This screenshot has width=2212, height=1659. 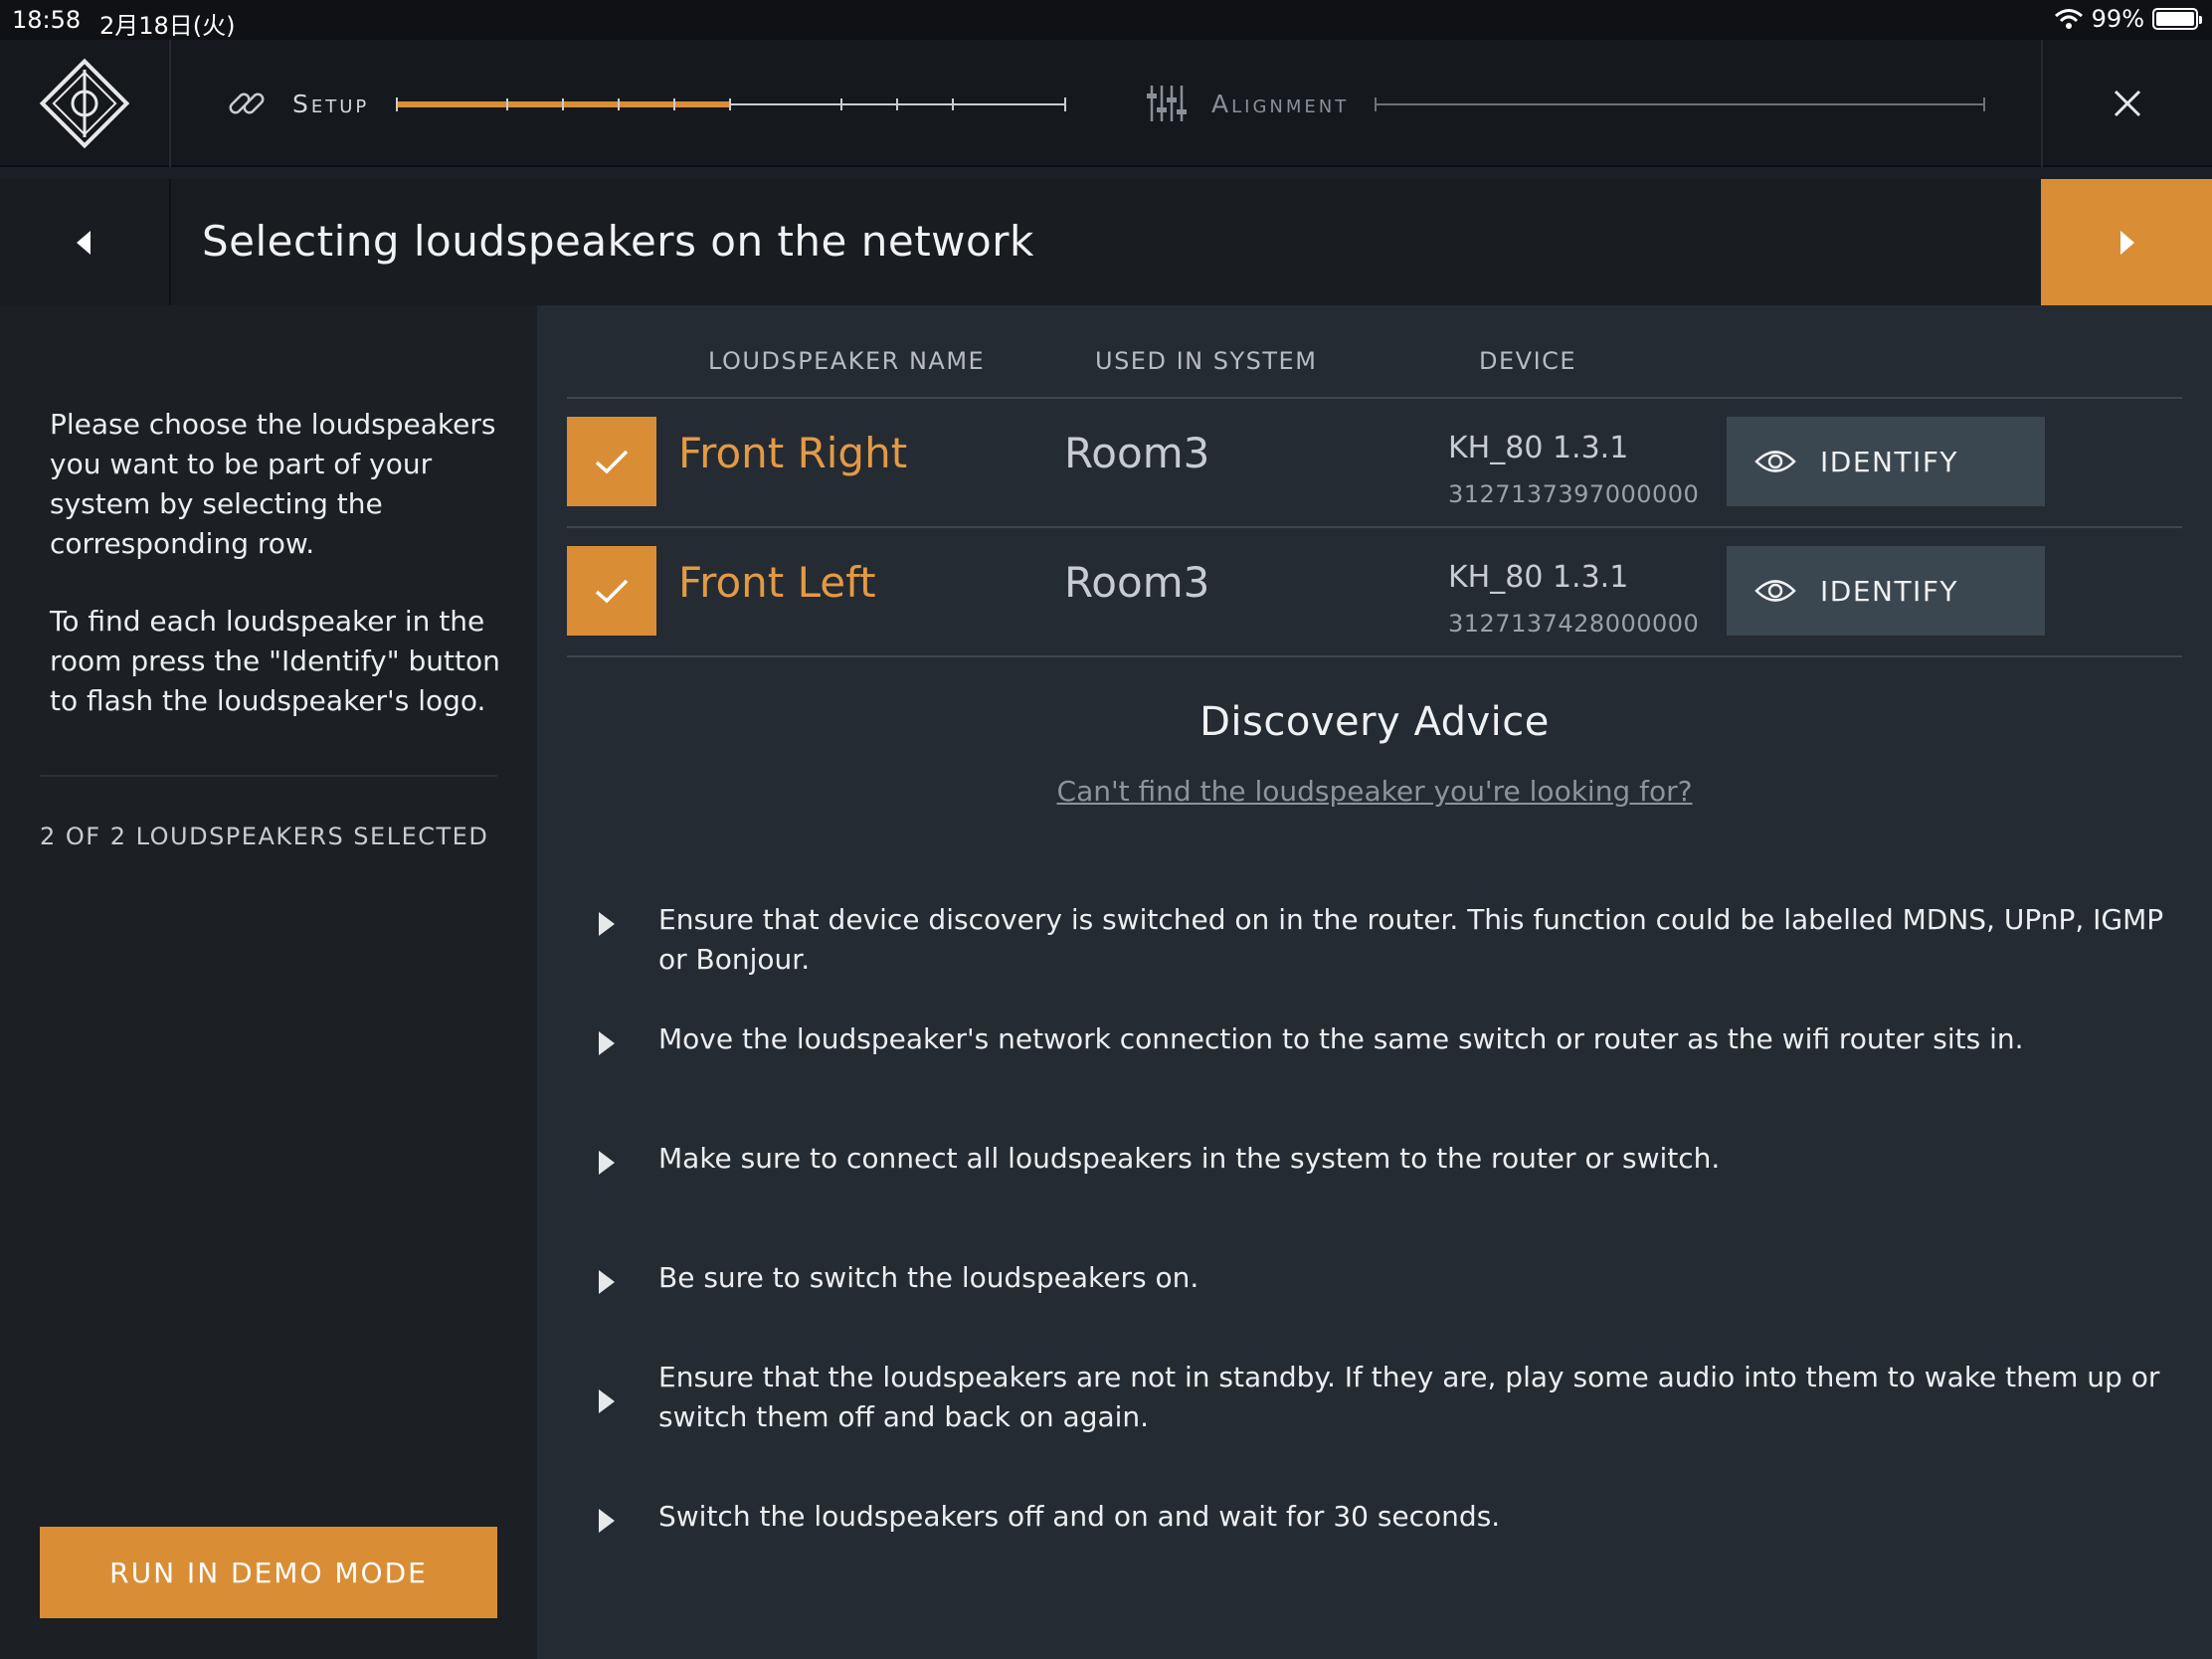 I want to click on selected-count: 2 OF 2 LOUDSPEAKERS SELECTED, so click(x=264, y=836).